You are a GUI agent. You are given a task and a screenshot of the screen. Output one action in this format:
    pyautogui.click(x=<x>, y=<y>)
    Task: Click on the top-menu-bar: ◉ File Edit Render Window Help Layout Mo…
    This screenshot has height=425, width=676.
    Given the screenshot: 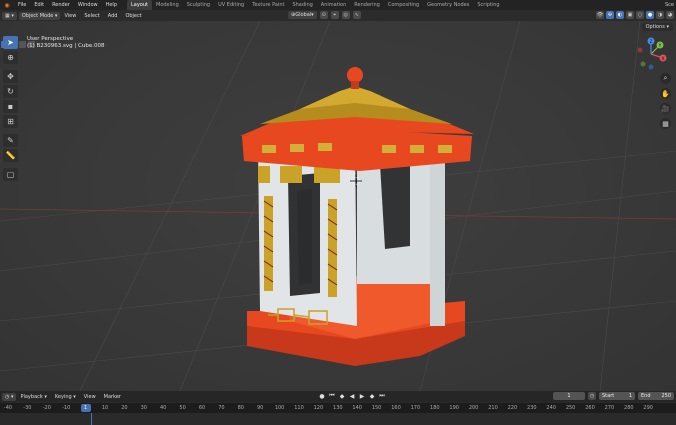 What is the action you would take?
    pyautogui.click(x=338, y=5)
    